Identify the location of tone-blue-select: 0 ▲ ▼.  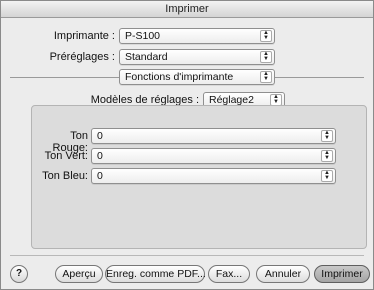
(213, 176).